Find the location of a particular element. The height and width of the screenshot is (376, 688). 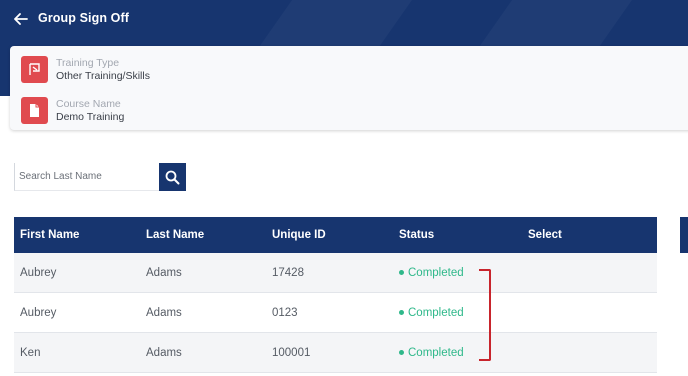

search-bar is located at coordinates (100, 177).